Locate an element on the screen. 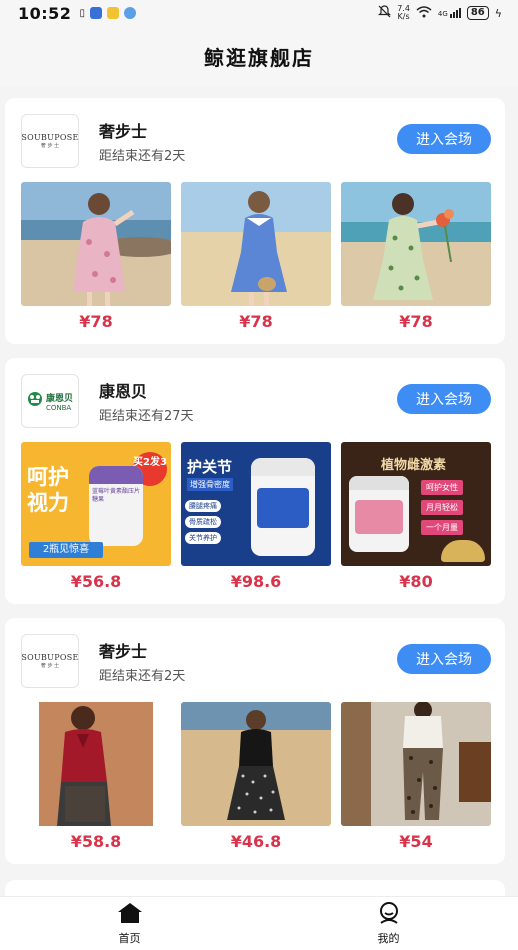  shop-name: 康恩贝 is located at coordinates (123, 390).